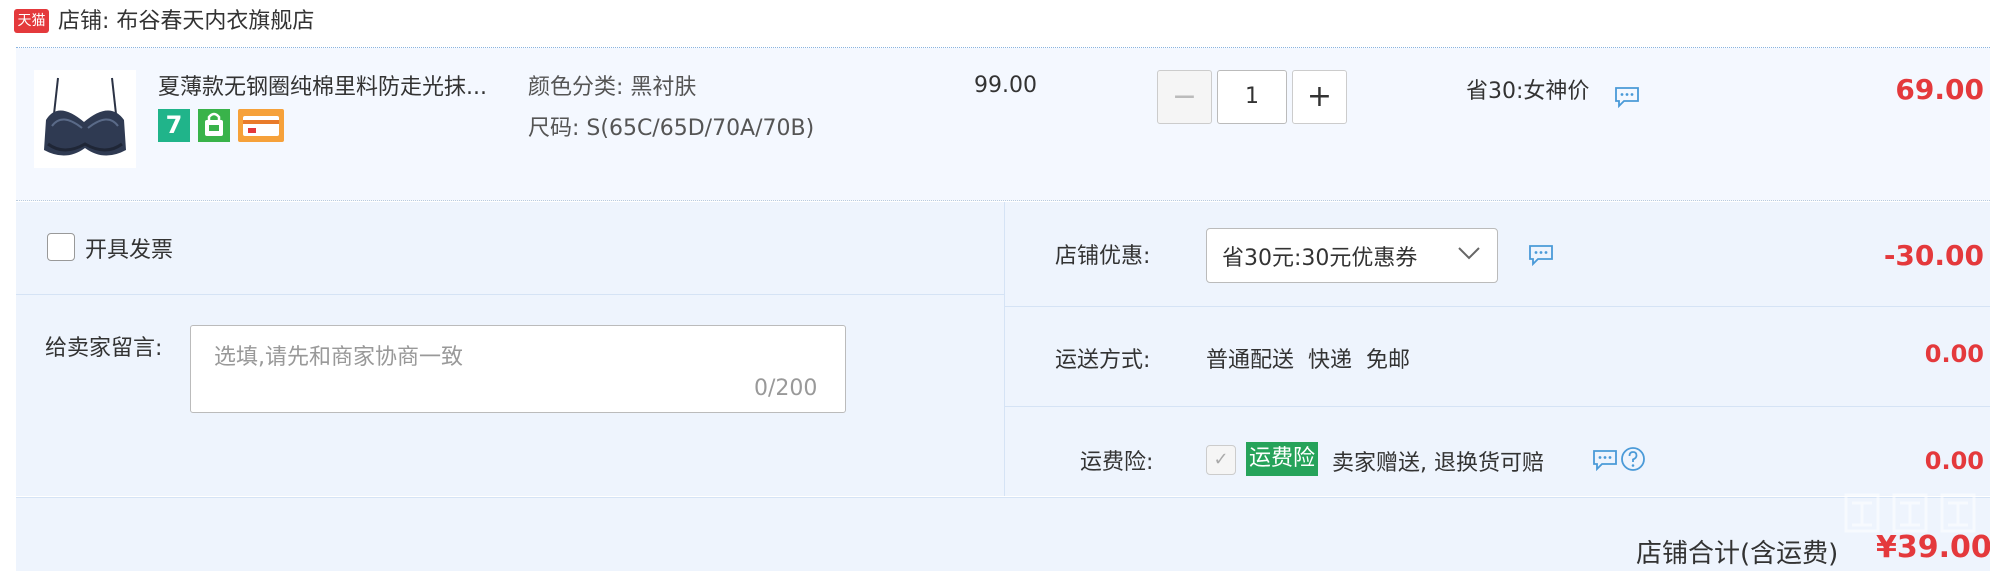  Describe the element at coordinates (1252, 97) in the screenshot. I see `quantity-input: 1` at that location.